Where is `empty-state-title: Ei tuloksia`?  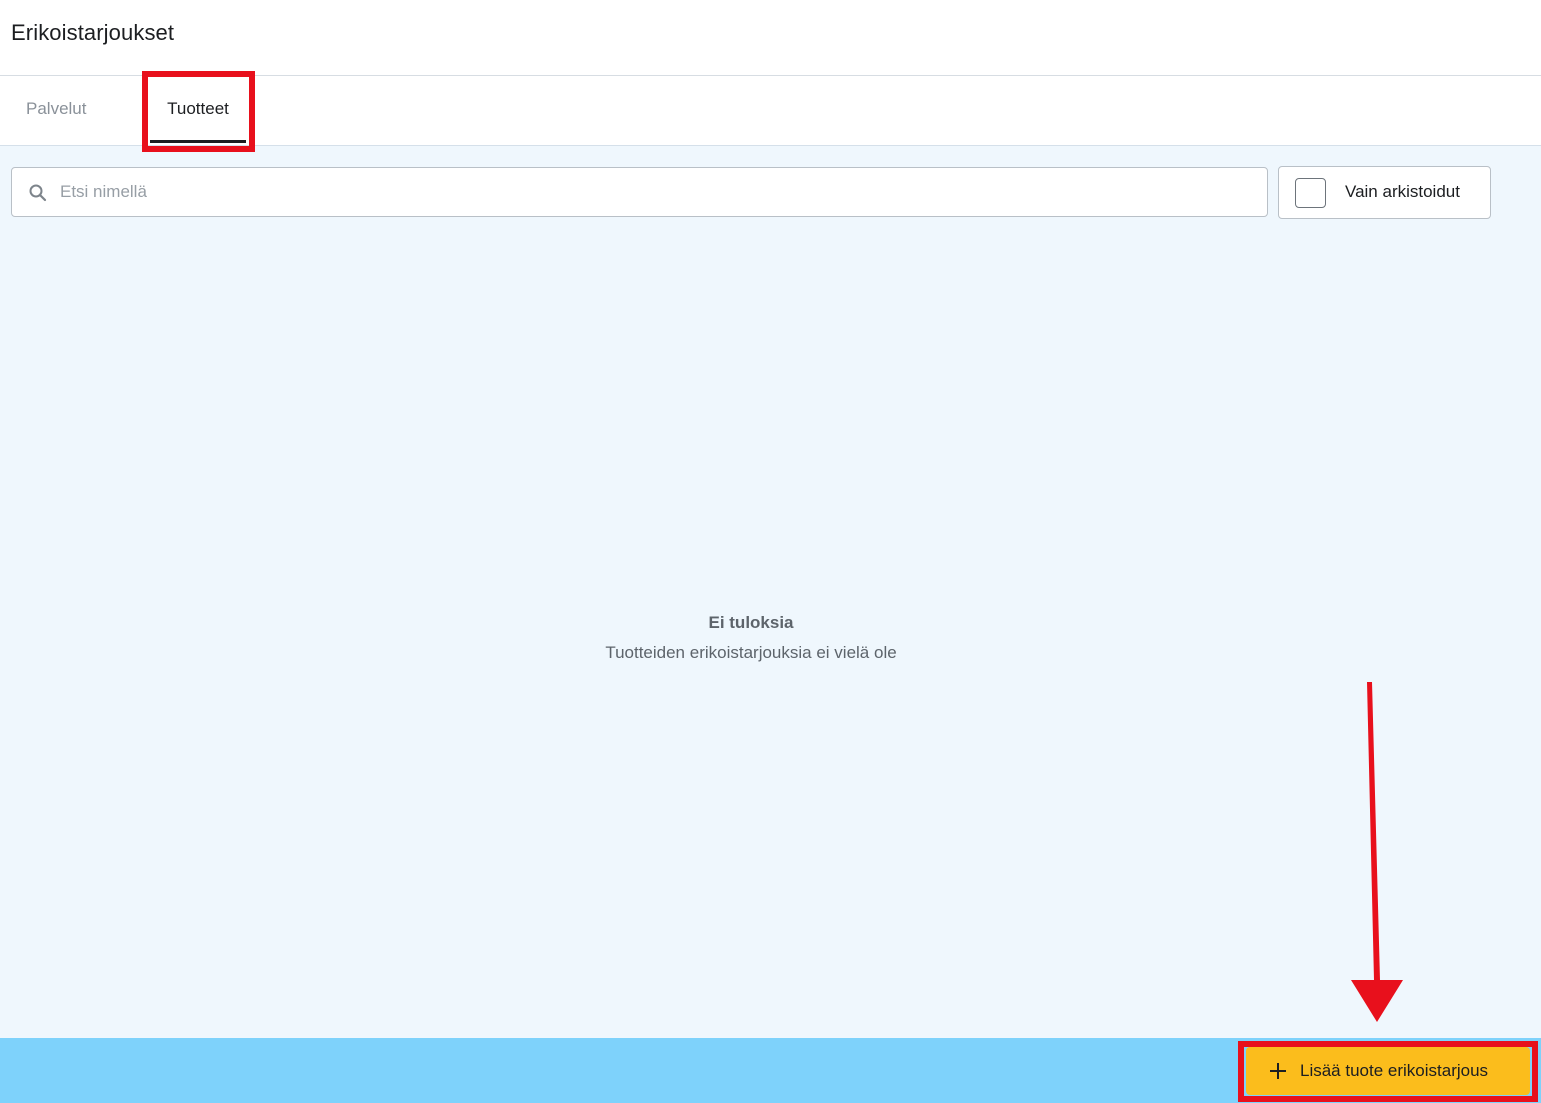
empty-state-title: Ei tuloksia is located at coordinates (751, 622).